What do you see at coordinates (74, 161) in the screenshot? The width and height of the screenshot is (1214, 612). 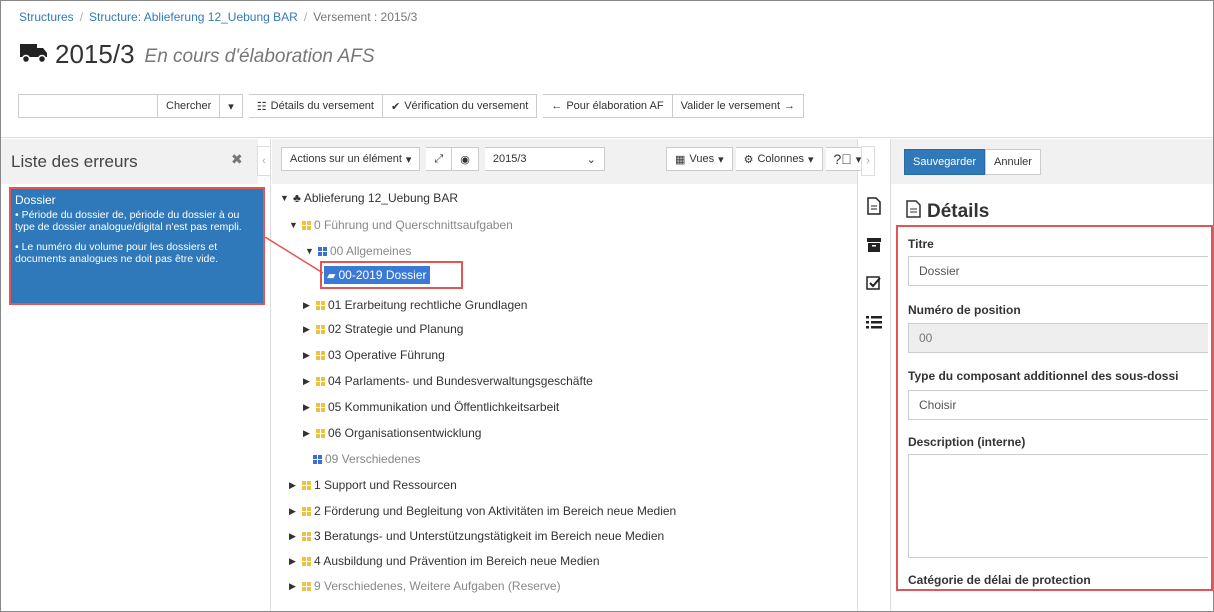 I see `errors-panel-title: Liste des erreurs` at bounding box center [74, 161].